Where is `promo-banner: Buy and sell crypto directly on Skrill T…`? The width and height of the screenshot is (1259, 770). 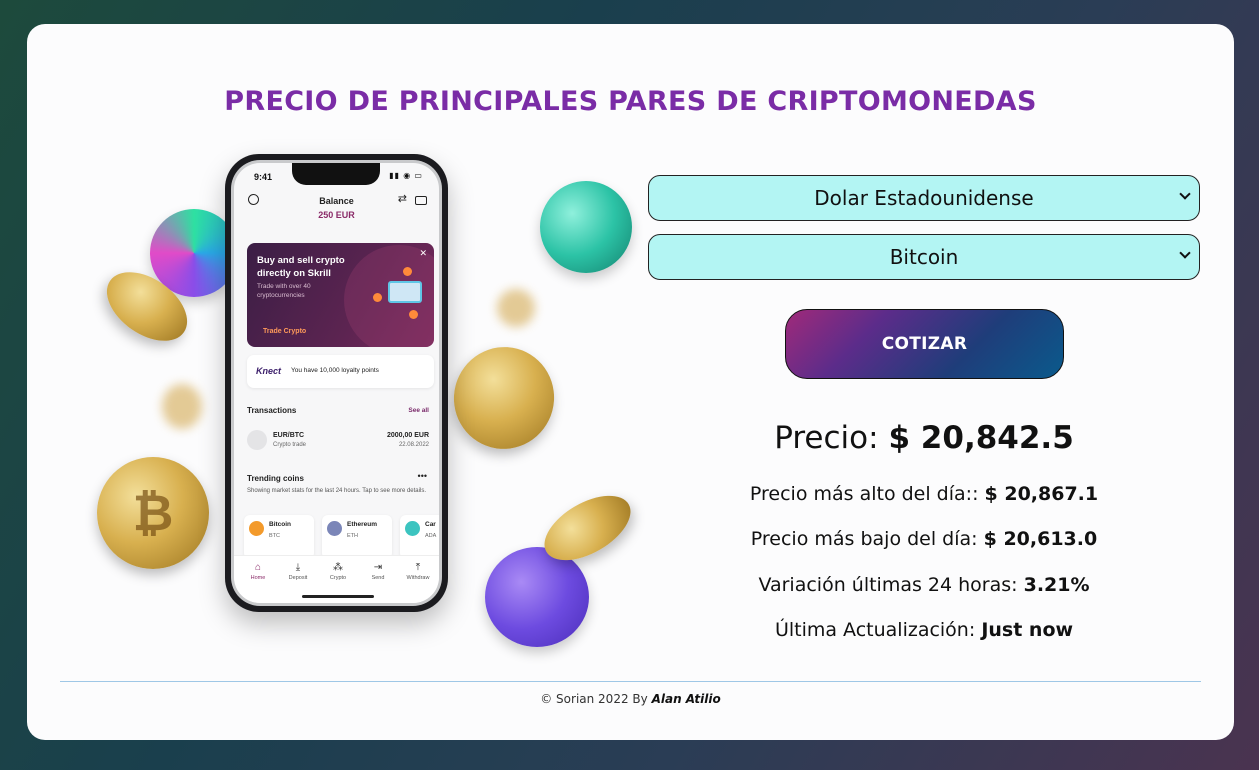 promo-banner: Buy and sell crypto directly on Skrill T… is located at coordinates (340, 295).